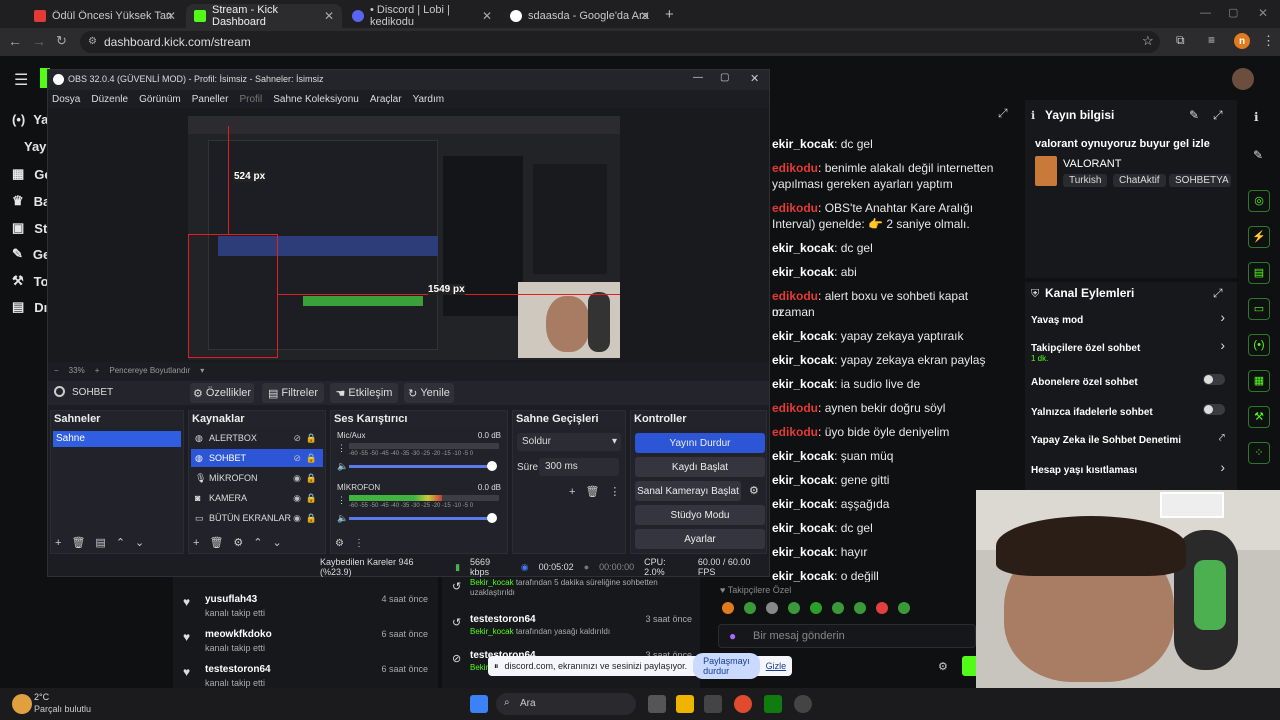 The width and height of the screenshot is (1280, 720). Describe the element at coordinates (429, 393) in the screenshot. I see `refresh-button: ↻ Yenile` at that location.